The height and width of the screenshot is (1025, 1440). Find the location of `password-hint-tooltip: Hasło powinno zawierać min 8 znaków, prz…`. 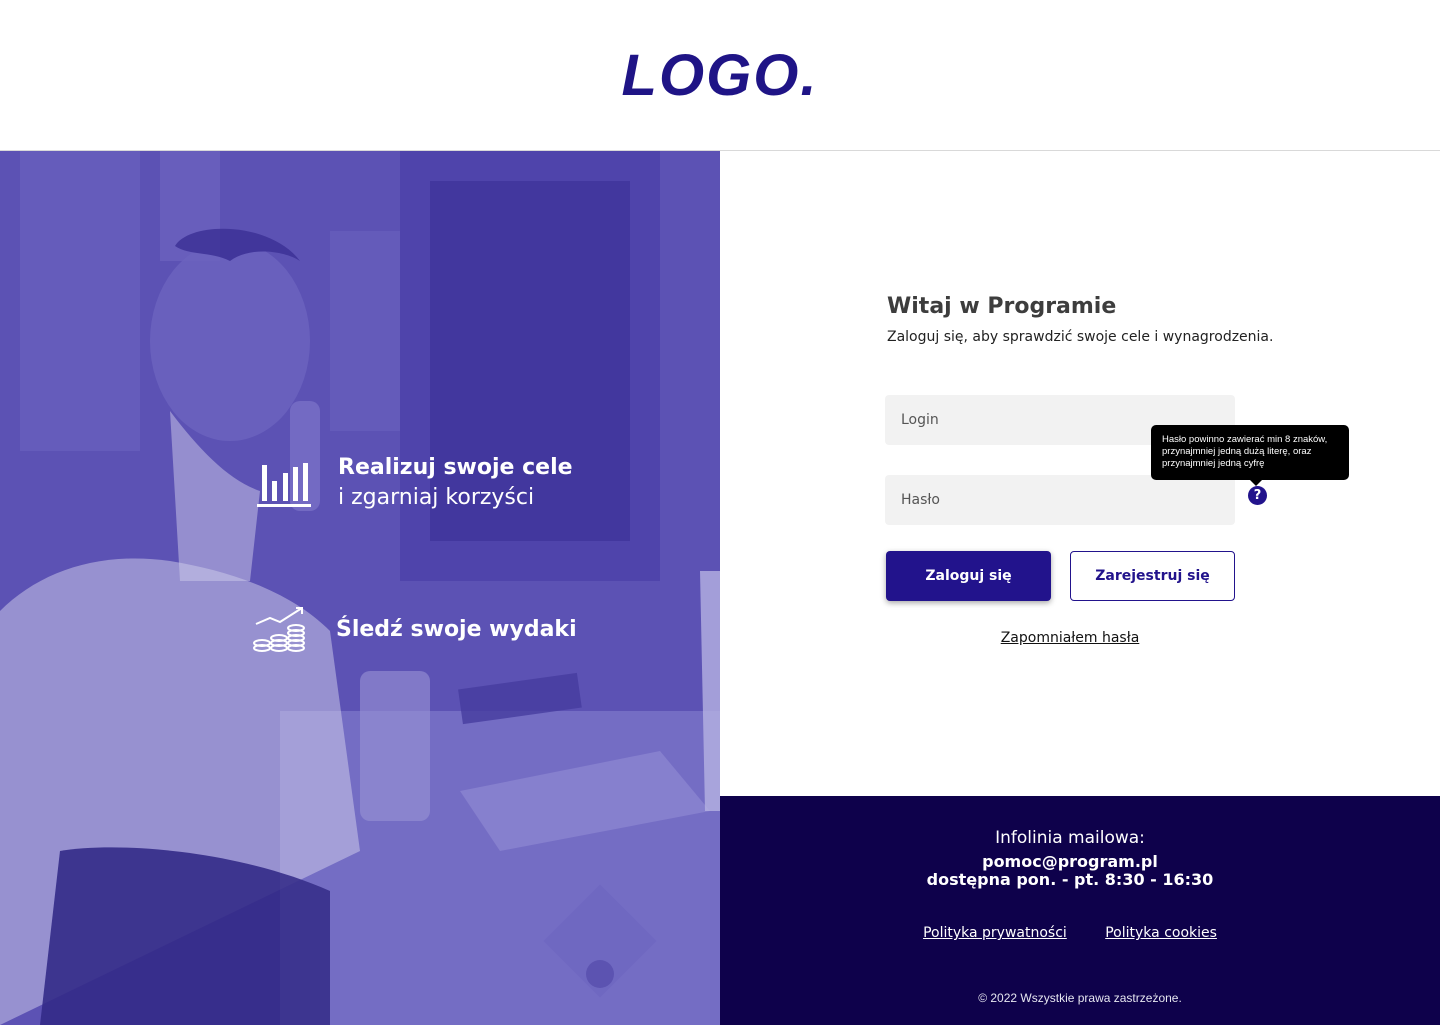

password-hint-tooltip: Hasło powinno zawierać min 8 znaków, prz… is located at coordinates (1250, 455).